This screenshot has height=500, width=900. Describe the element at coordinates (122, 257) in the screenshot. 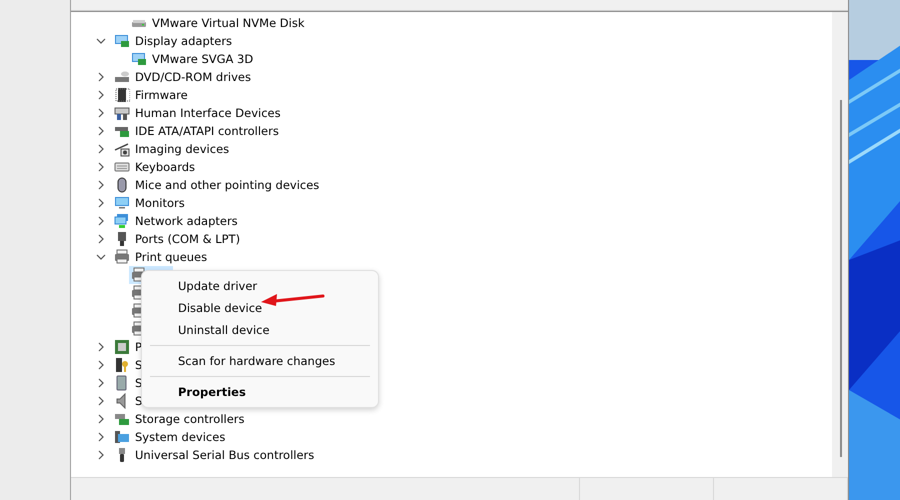

I see `printer-icon` at that location.